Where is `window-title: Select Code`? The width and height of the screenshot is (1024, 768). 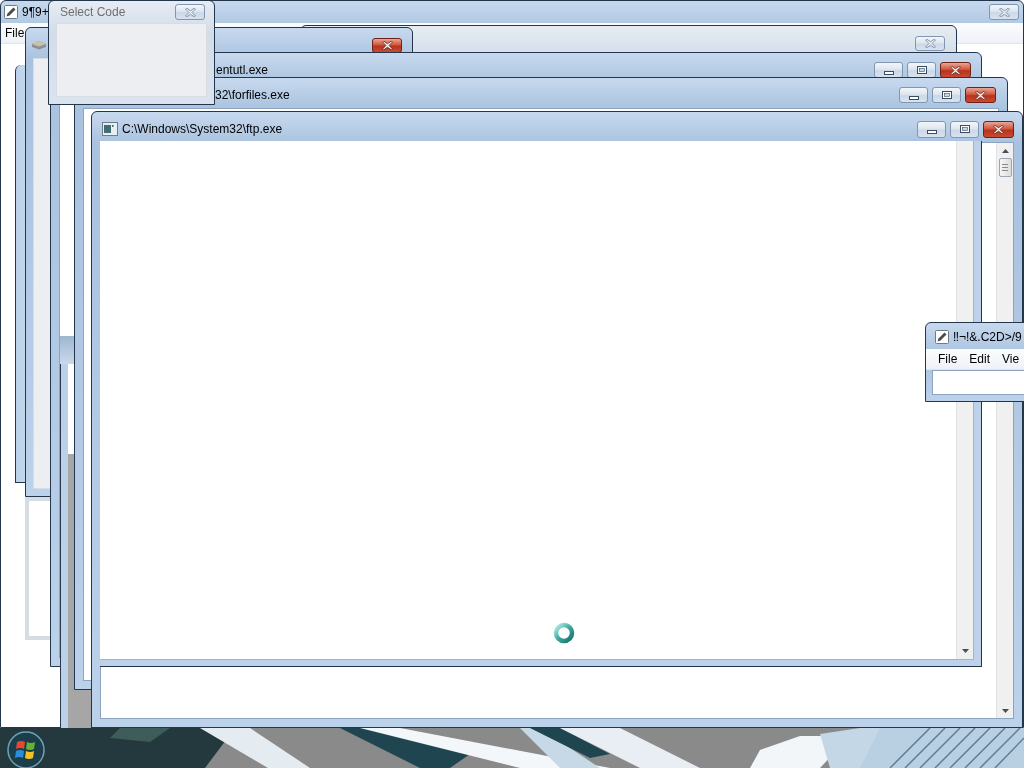 window-title: Select Code is located at coordinates (93, 12).